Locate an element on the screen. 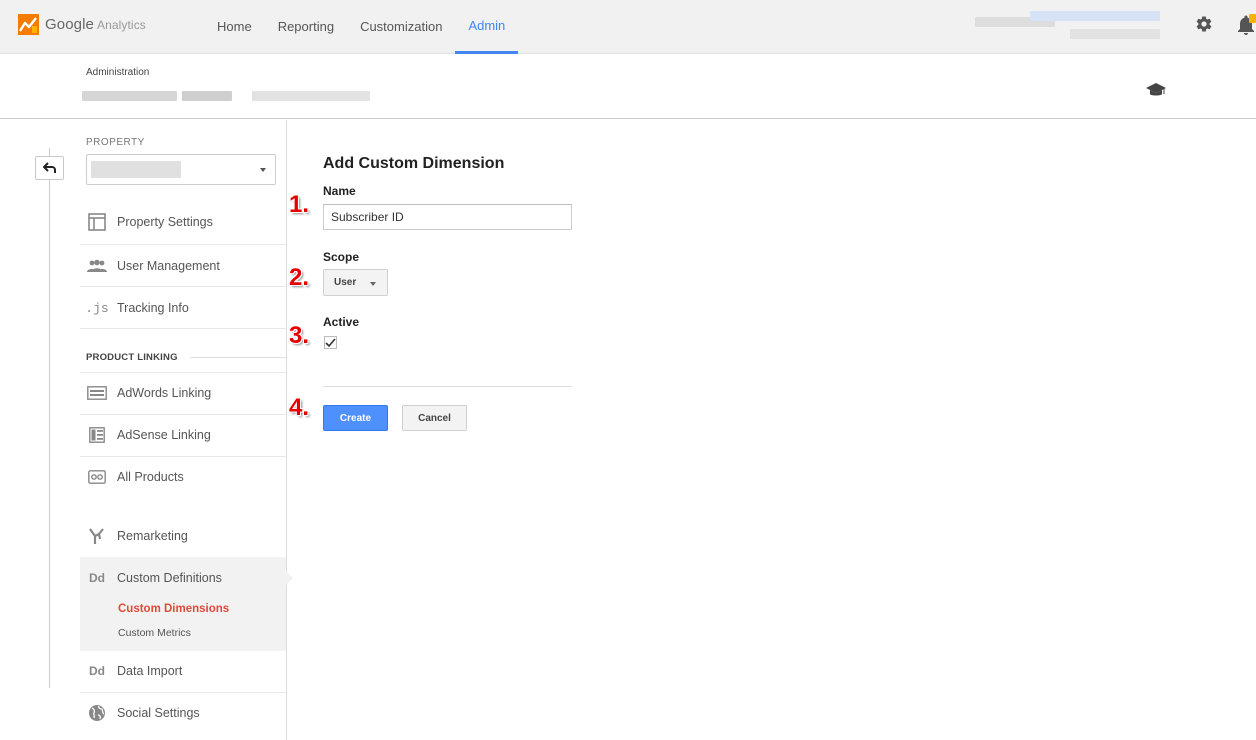  remarketing-icon is located at coordinates (97, 536).